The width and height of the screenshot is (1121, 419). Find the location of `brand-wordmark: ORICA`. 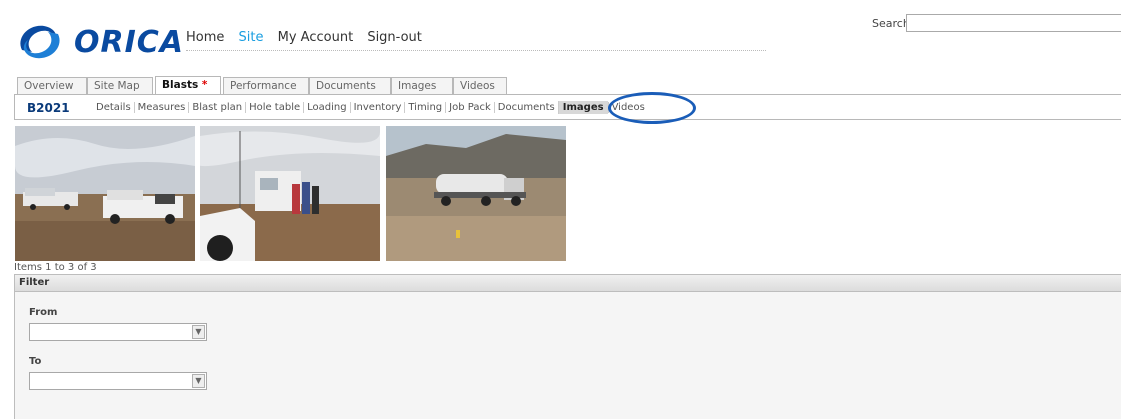

brand-wordmark: ORICA is located at coordinates (129, 42).